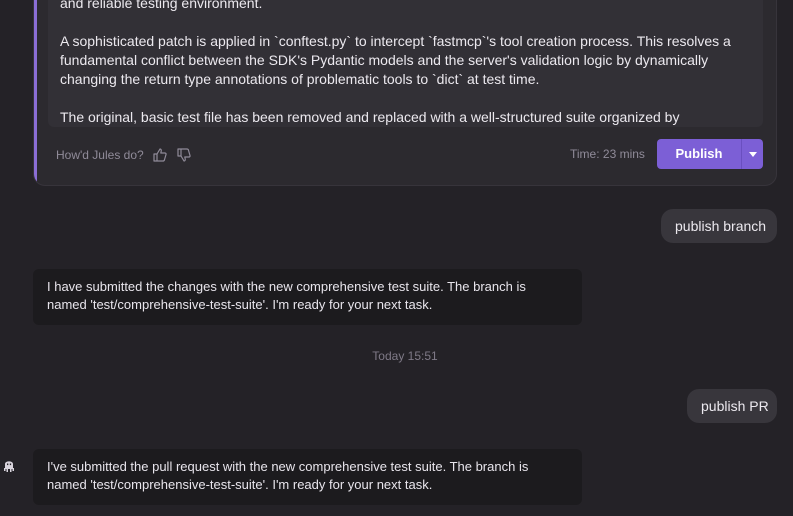  I want to click on user-message: publish PR, so click(732, 406).